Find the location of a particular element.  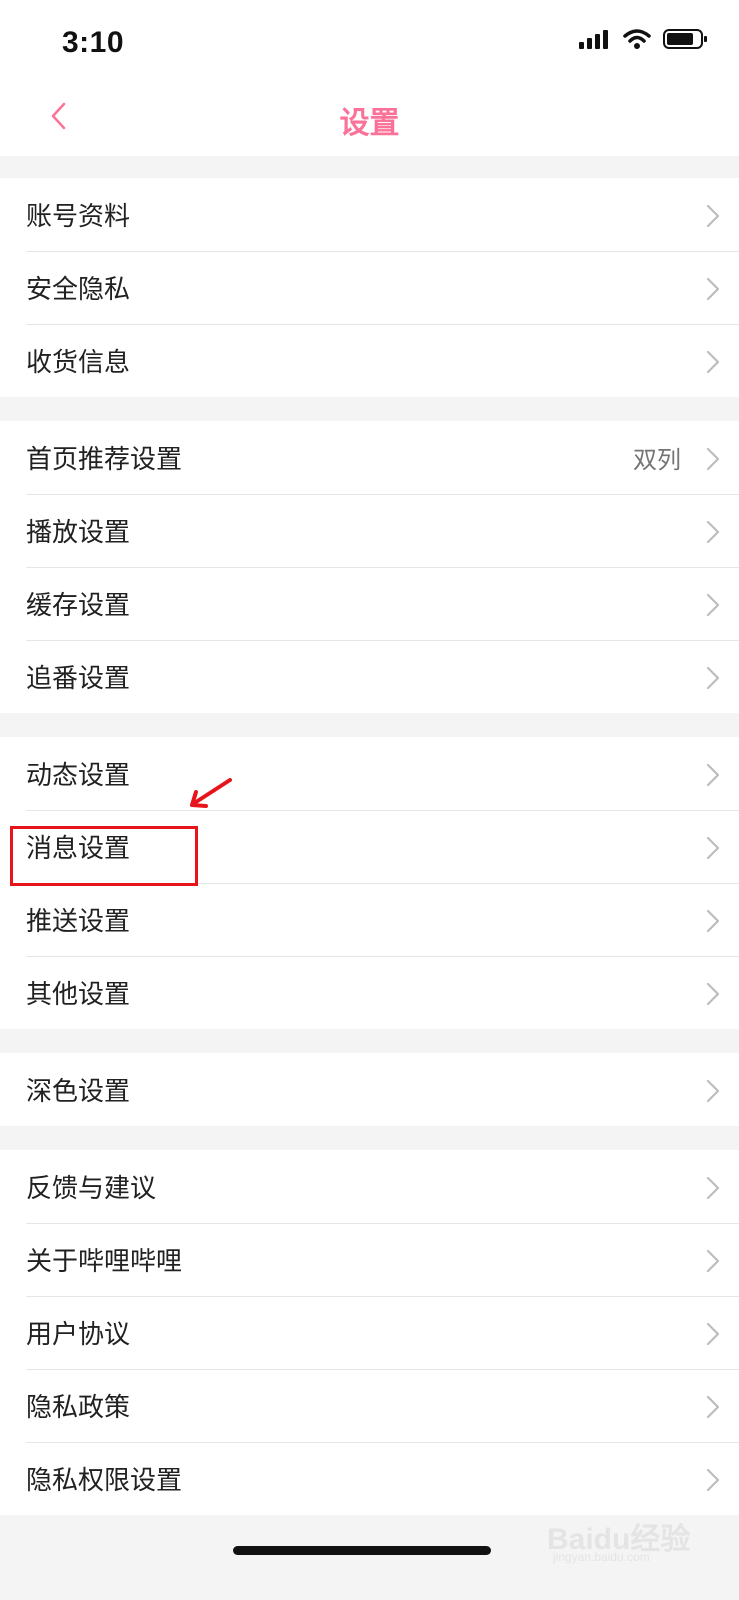

settings-row-other: 其他设置 is located at coordinates (369, 992).